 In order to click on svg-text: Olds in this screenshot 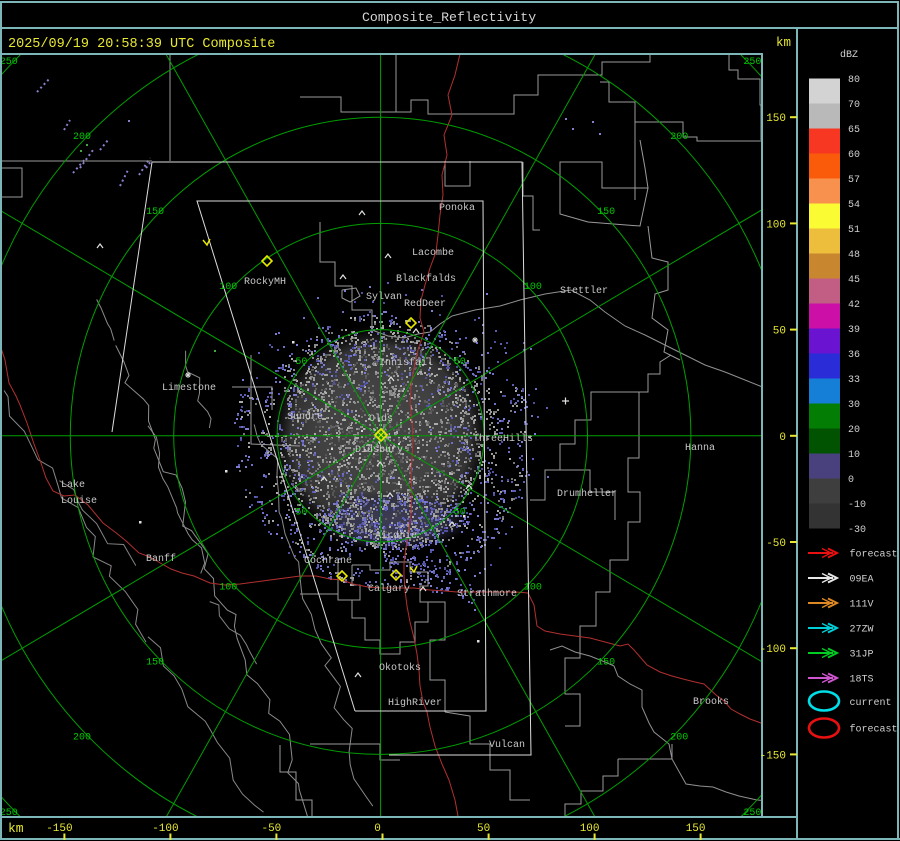, I will do `click(381, 419)`.